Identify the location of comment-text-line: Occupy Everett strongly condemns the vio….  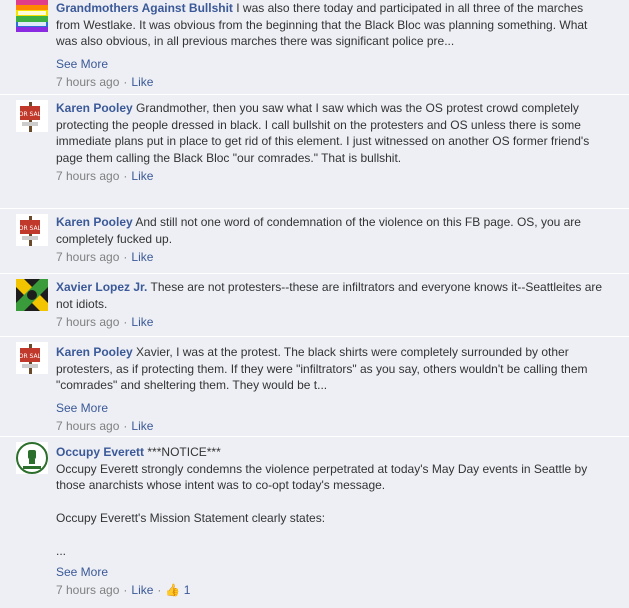
(322, 477).